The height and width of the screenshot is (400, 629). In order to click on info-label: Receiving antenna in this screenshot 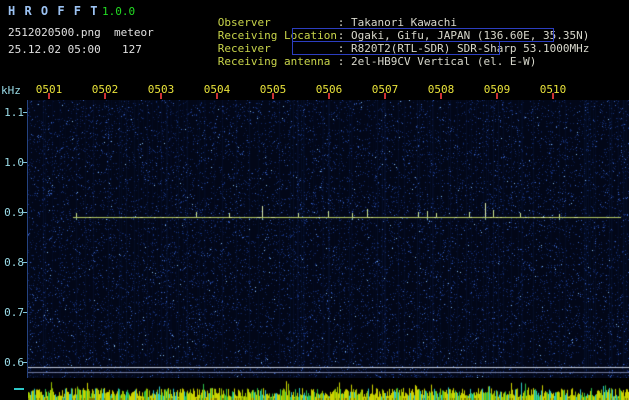, I will do `click(274, 61)`.